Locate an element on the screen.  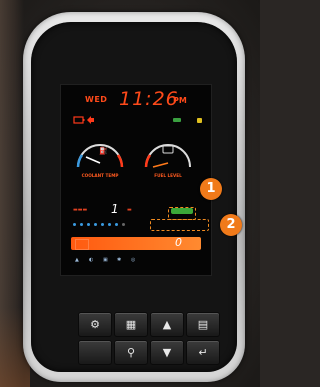
down-arrow-button: ▼ is located at coordinates (167, 352).